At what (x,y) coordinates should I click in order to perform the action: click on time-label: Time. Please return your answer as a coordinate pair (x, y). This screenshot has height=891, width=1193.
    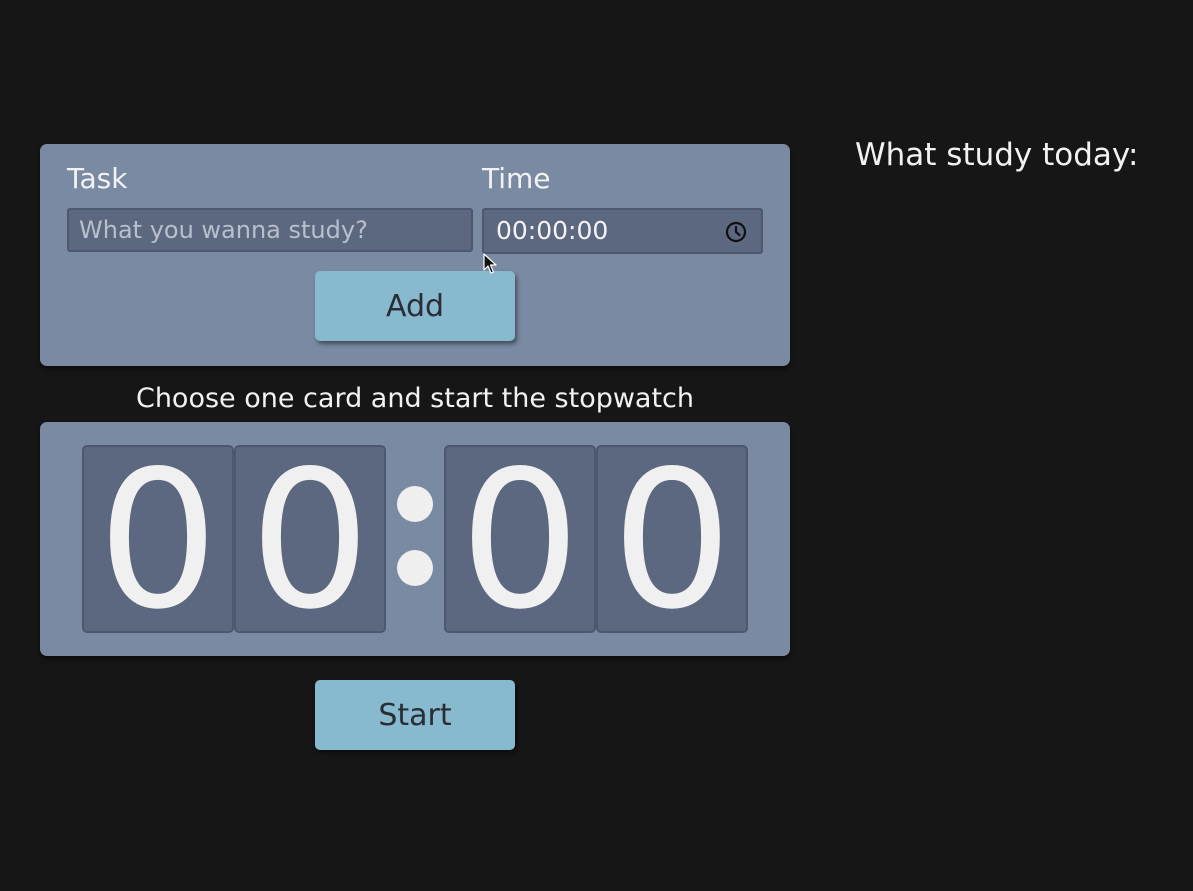
    Looking at the image, I should click on (516, 178).